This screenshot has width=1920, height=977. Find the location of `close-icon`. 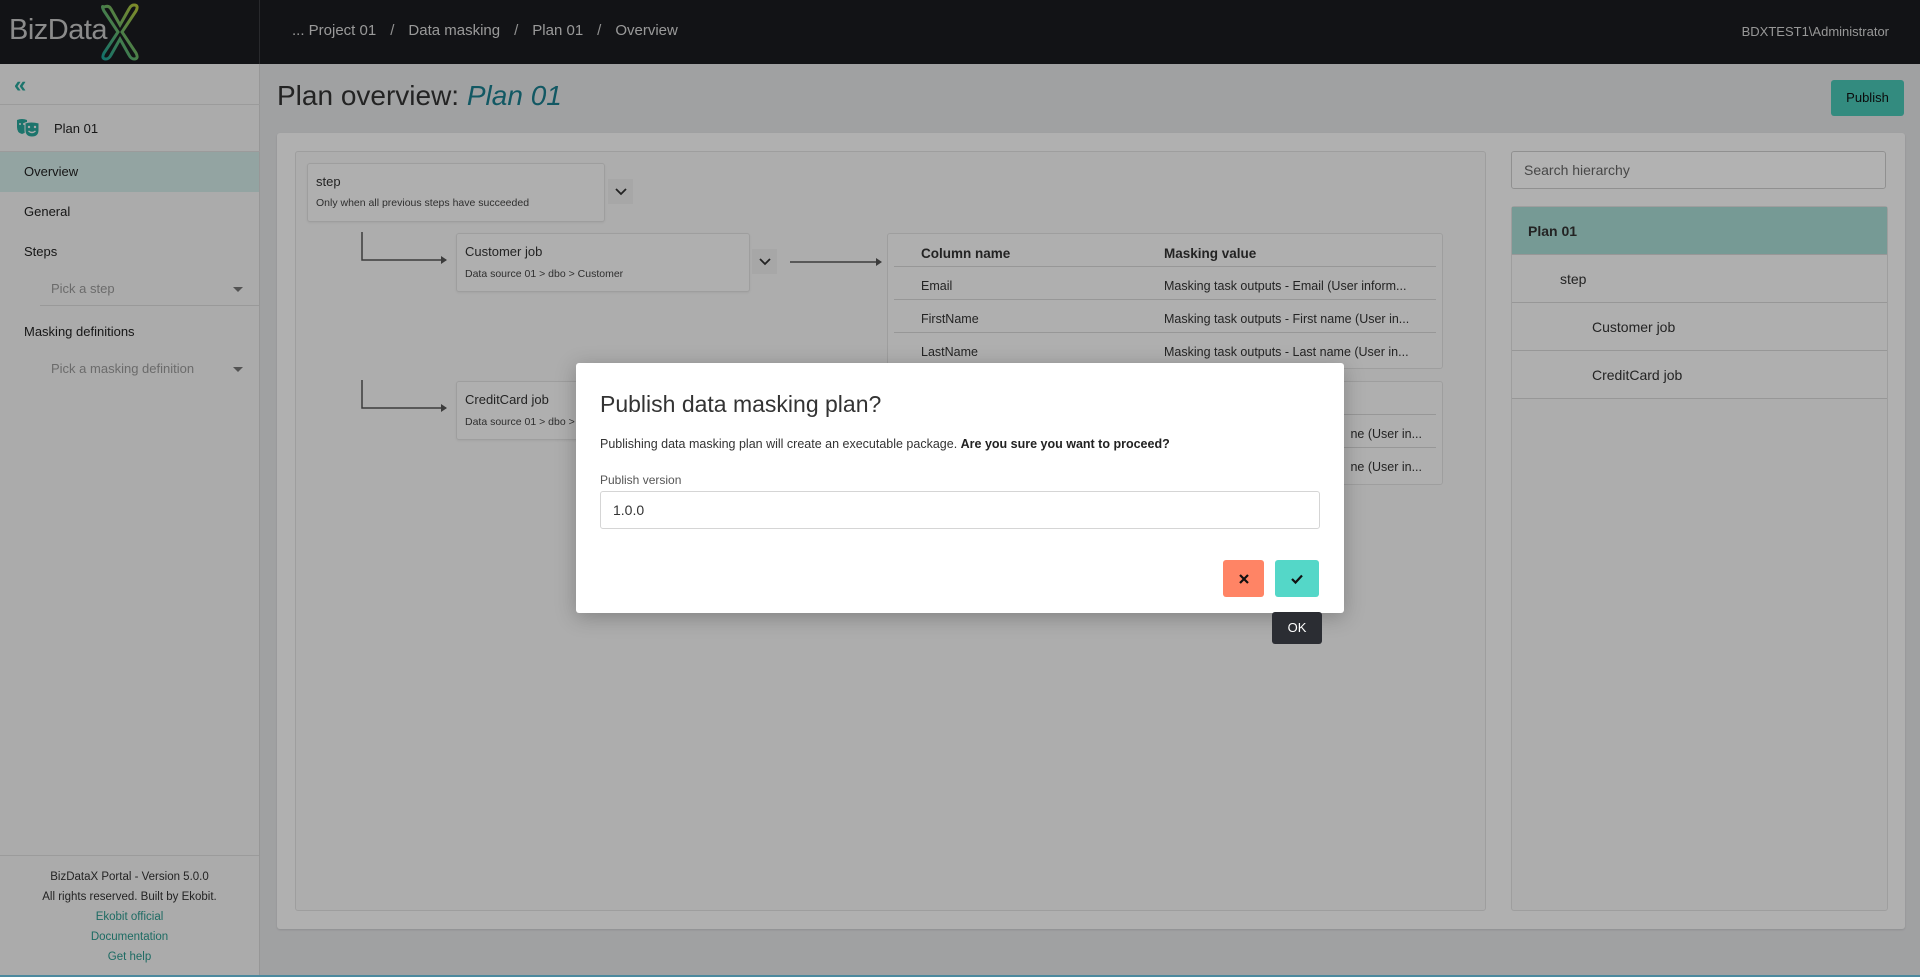

close-icon is located at coordinates (1243, 578).